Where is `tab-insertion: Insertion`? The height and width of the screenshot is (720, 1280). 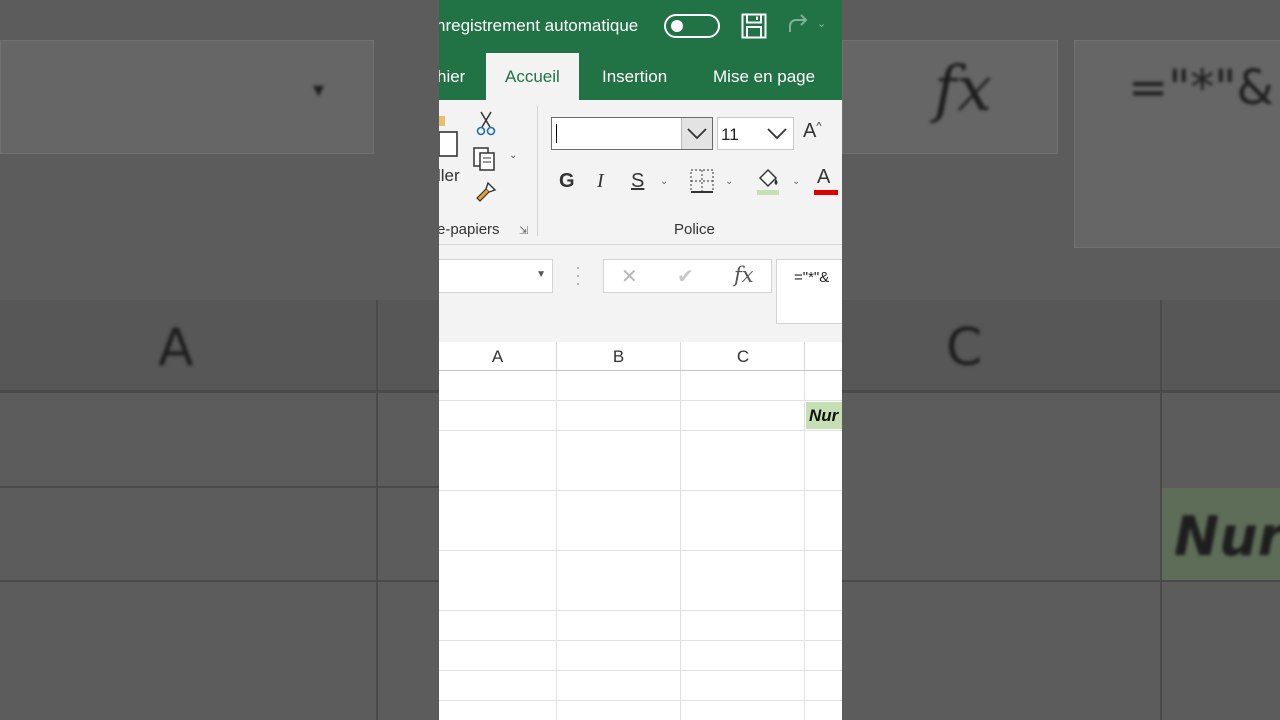
tab-insertion: Insertion is located at coordinates (634, 76).